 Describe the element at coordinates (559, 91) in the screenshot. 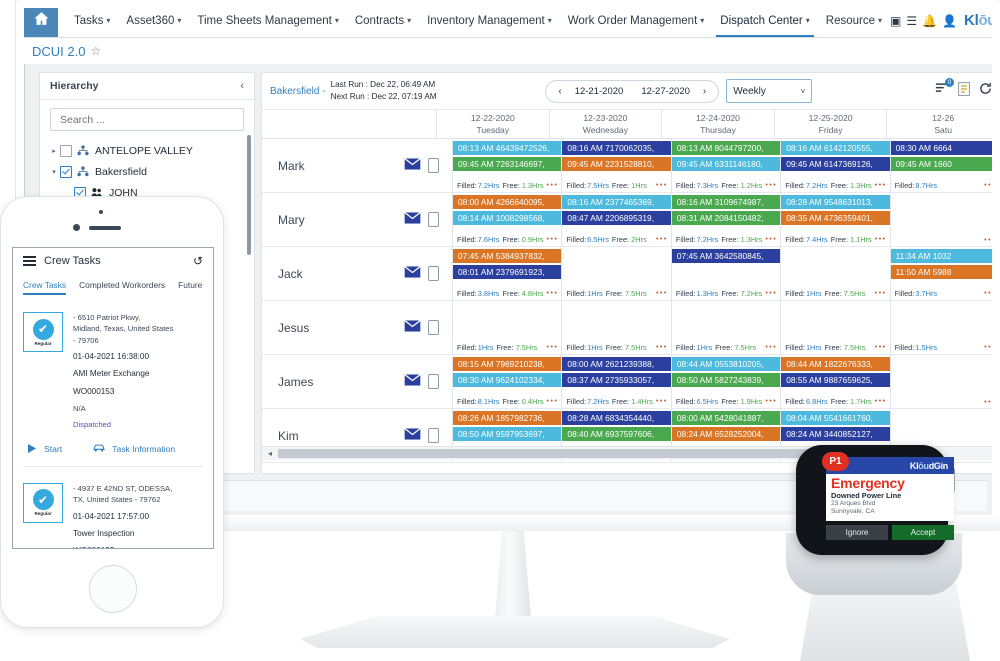

I see `previous-period-icon: ‹` at that location.